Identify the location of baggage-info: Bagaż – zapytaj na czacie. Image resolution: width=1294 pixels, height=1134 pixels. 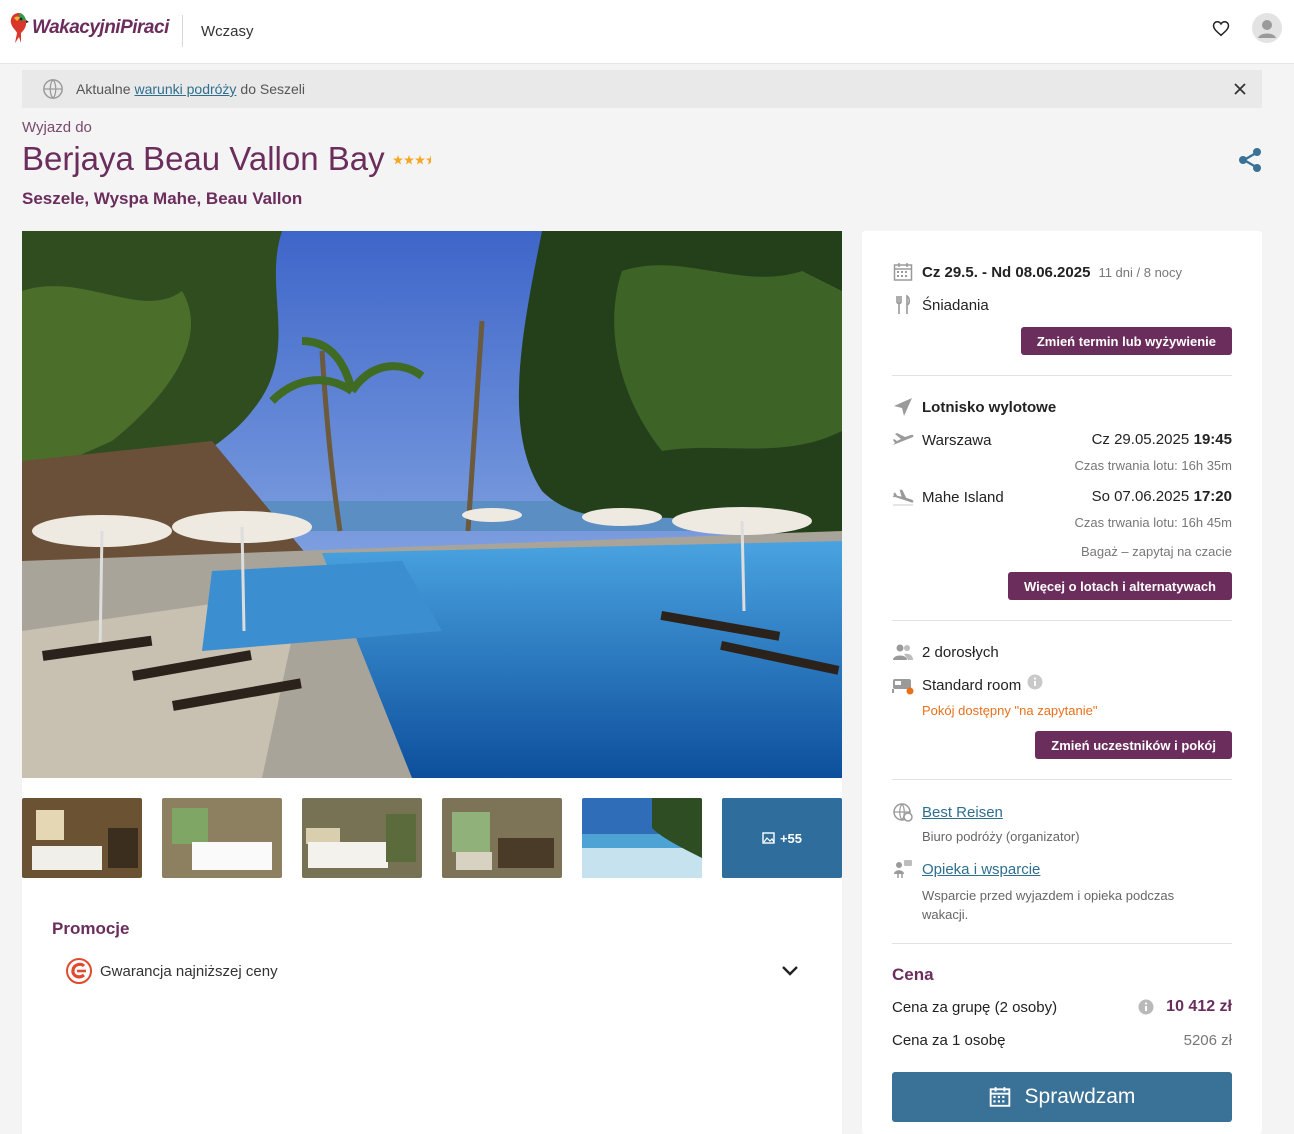
(1156, 551).